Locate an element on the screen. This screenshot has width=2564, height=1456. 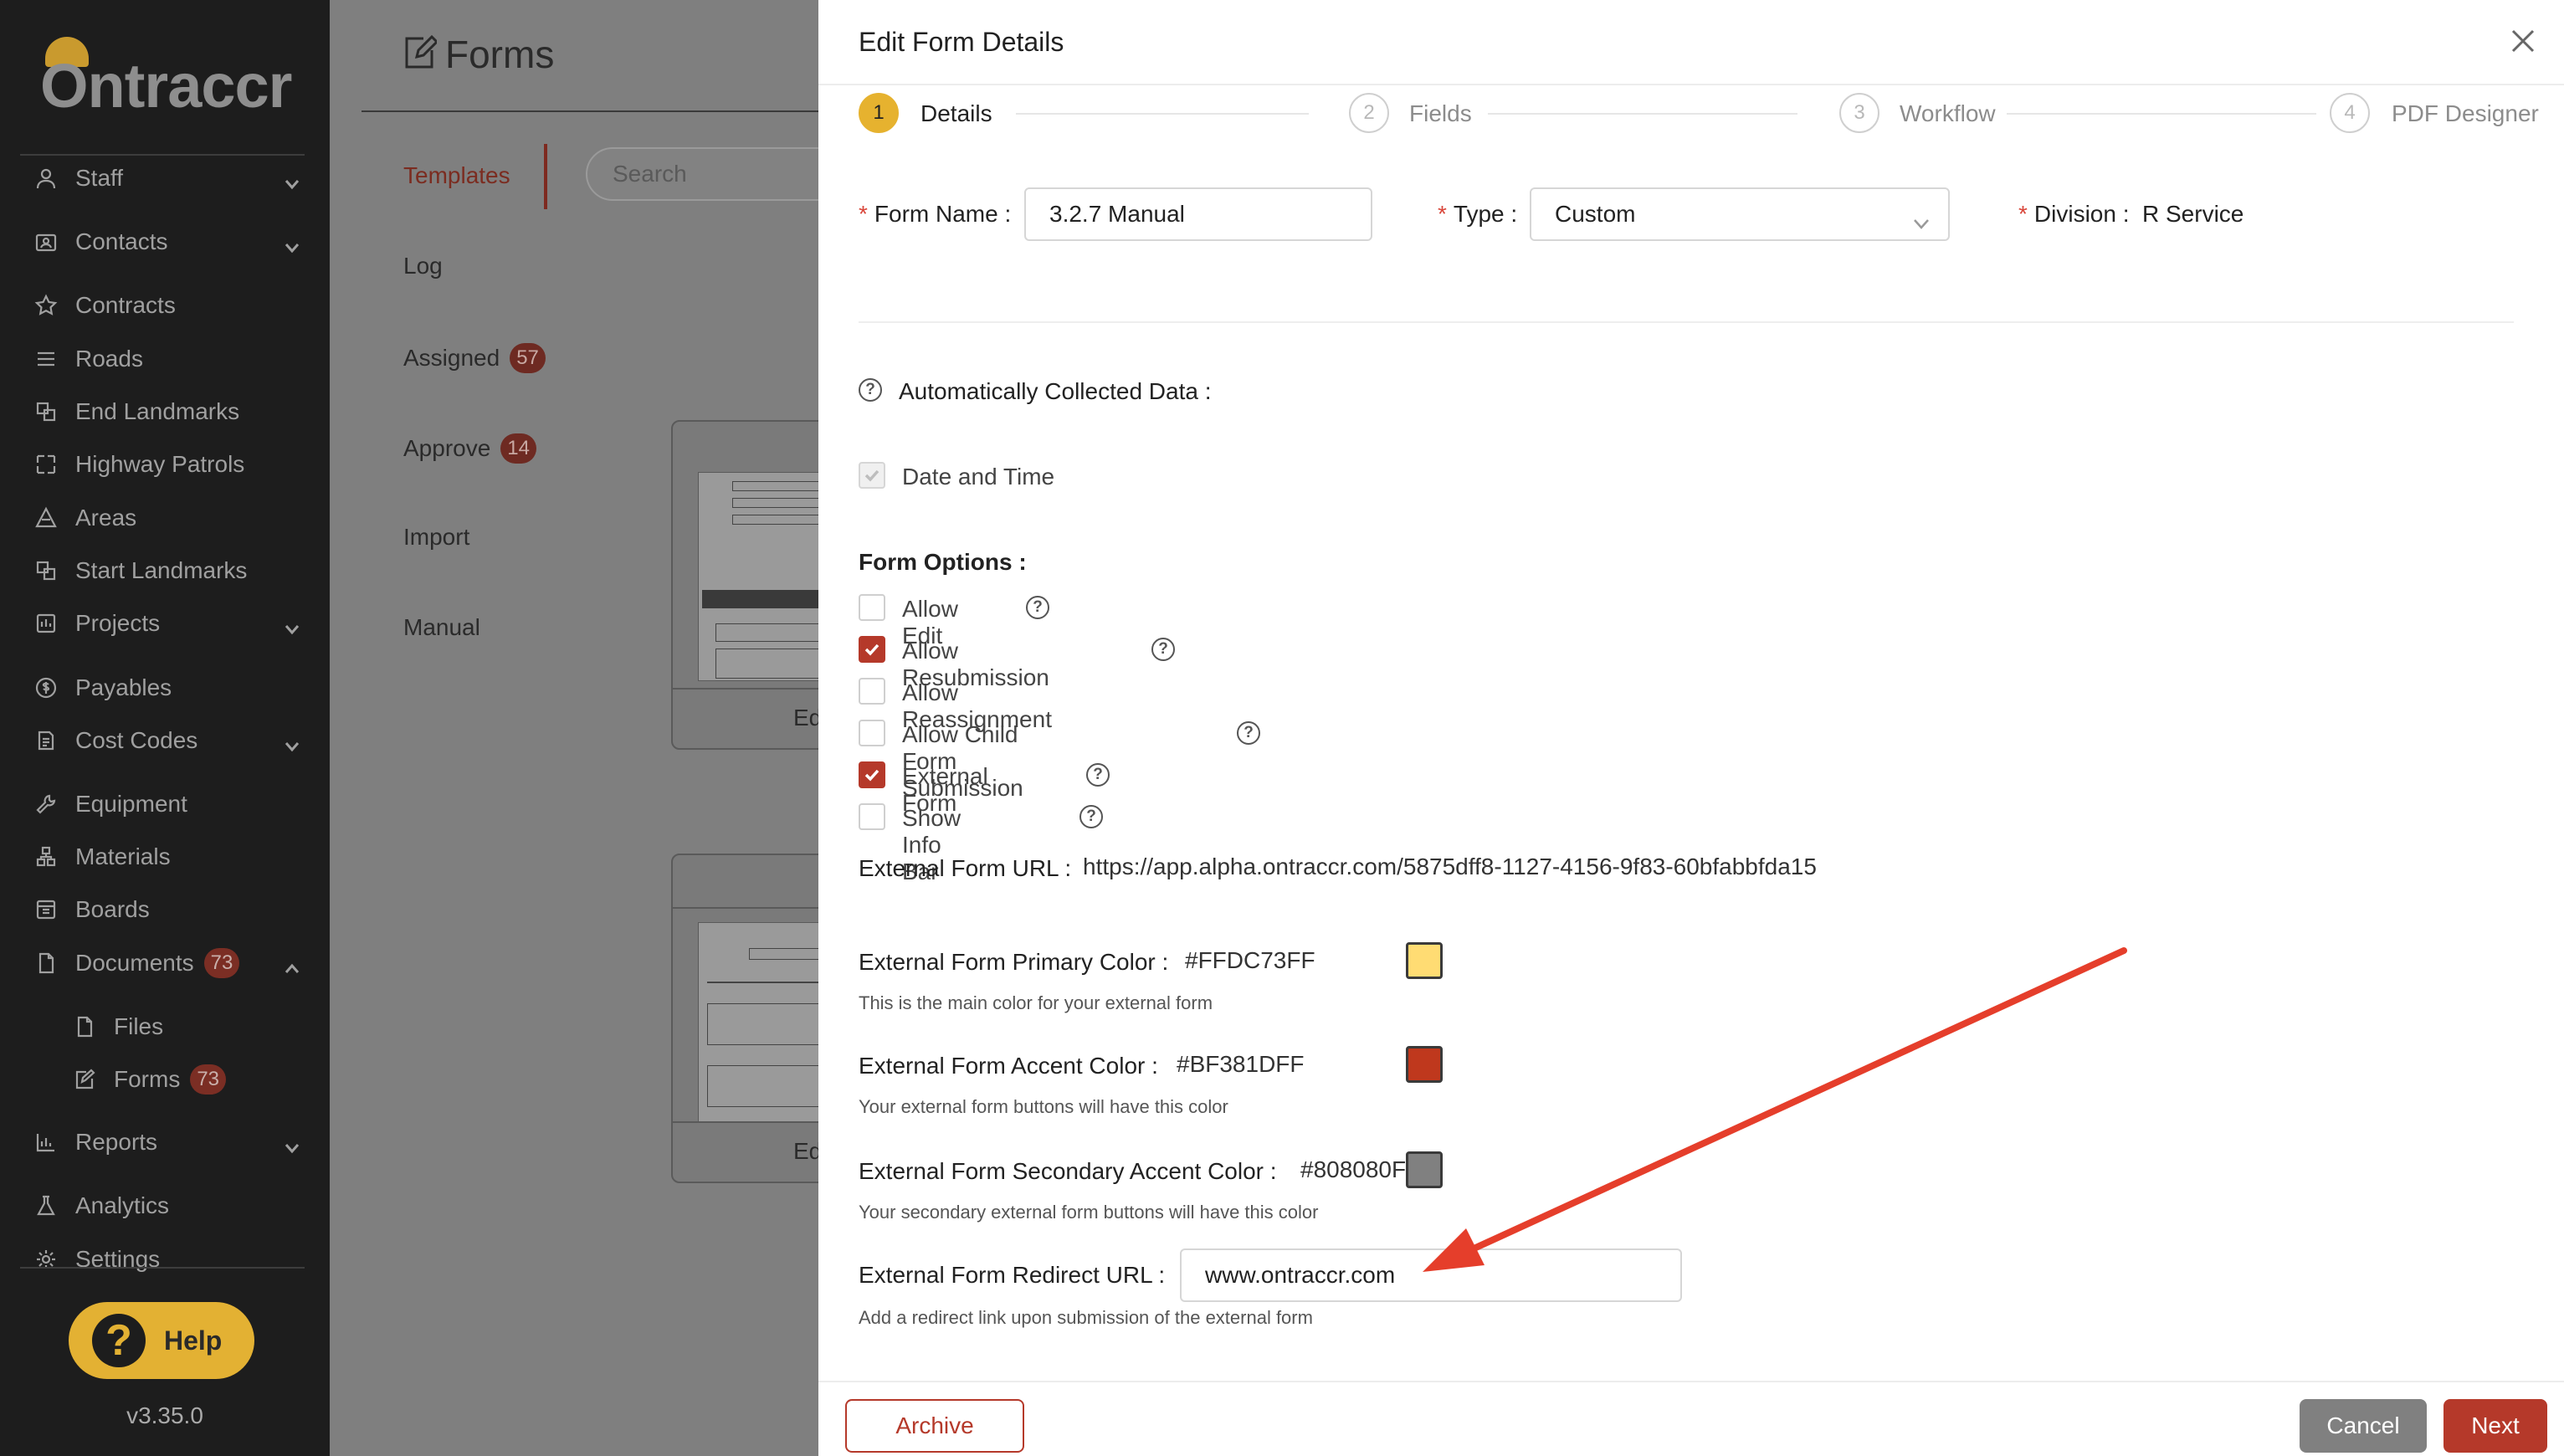
step-2-circle: 2 is located at coordinates (1369, 113).